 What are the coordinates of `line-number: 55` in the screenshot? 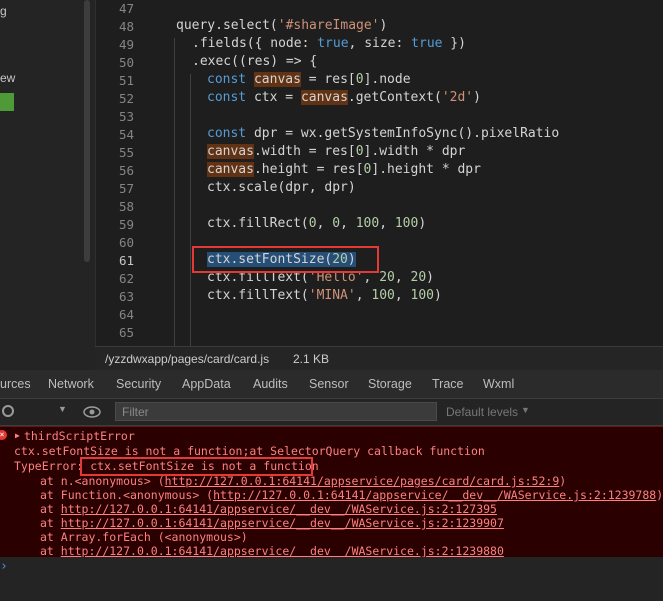 It's located at (126, 152).